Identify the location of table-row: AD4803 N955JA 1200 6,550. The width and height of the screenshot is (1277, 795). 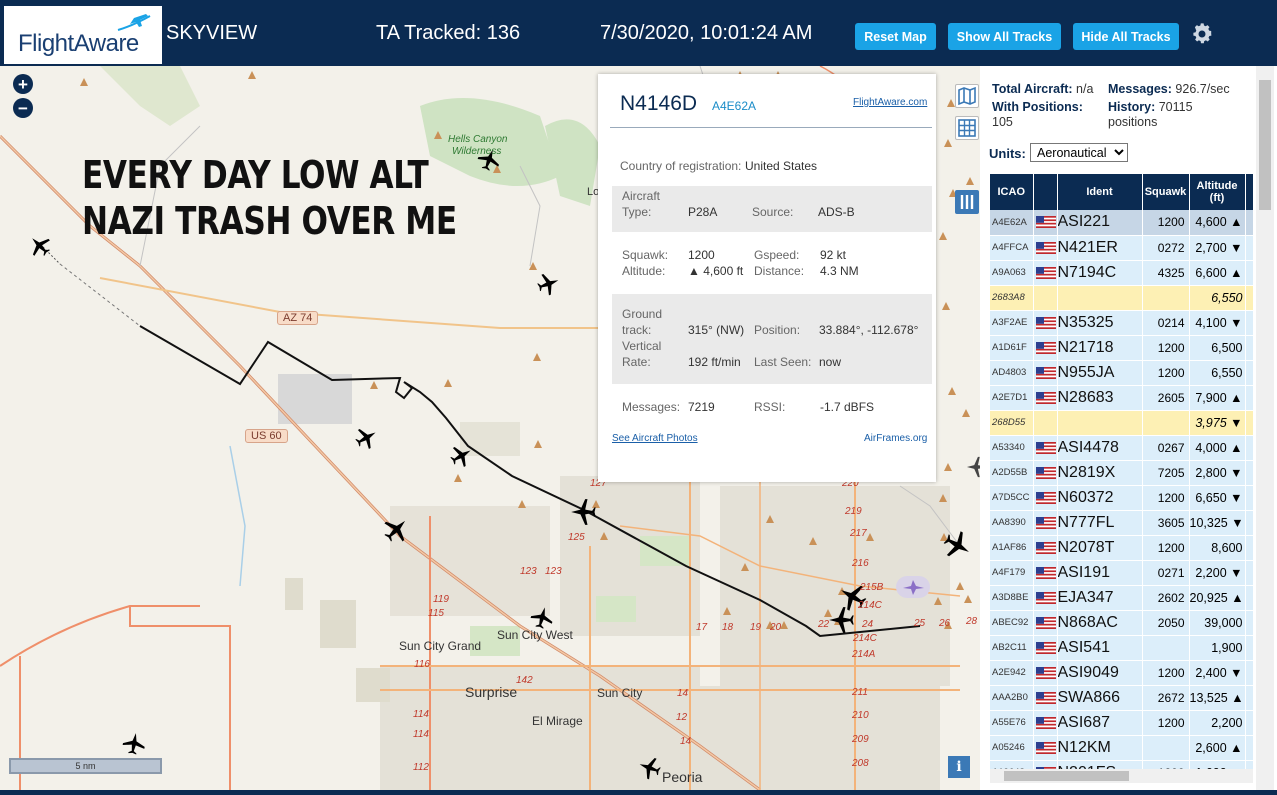
(1121, 373).